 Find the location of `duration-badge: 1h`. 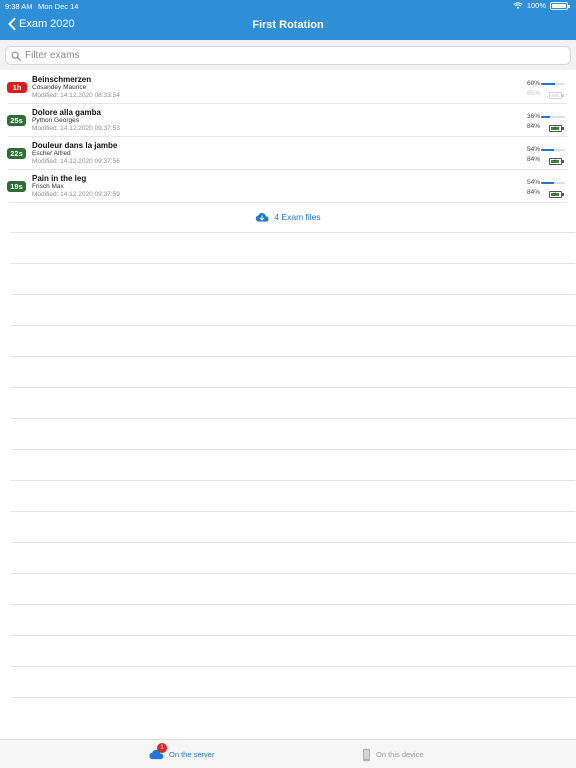

duration-badge: 1h is located at coordinates (17, 87).